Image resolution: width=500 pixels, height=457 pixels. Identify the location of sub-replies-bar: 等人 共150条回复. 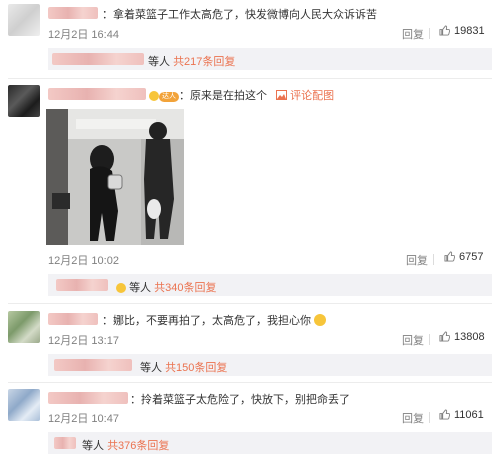
(270, 365).